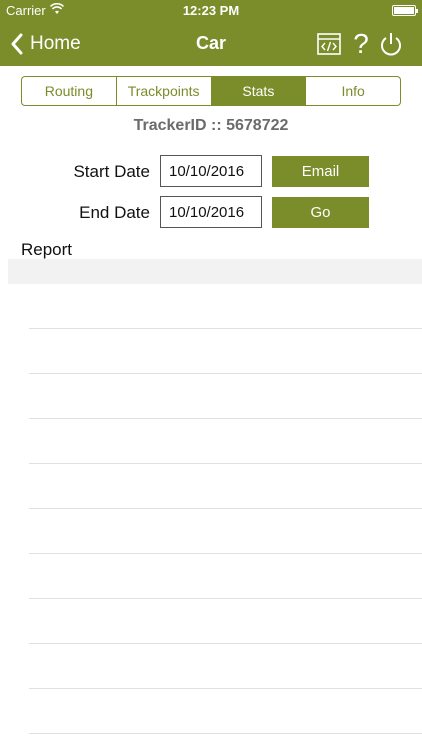 This screenshot has width=422, height=750. What do you see at coordinates (211, 125) in the screenshot?
I see `tracker-id: TrackerID :: 5678722` at bounding box center [211, 125].